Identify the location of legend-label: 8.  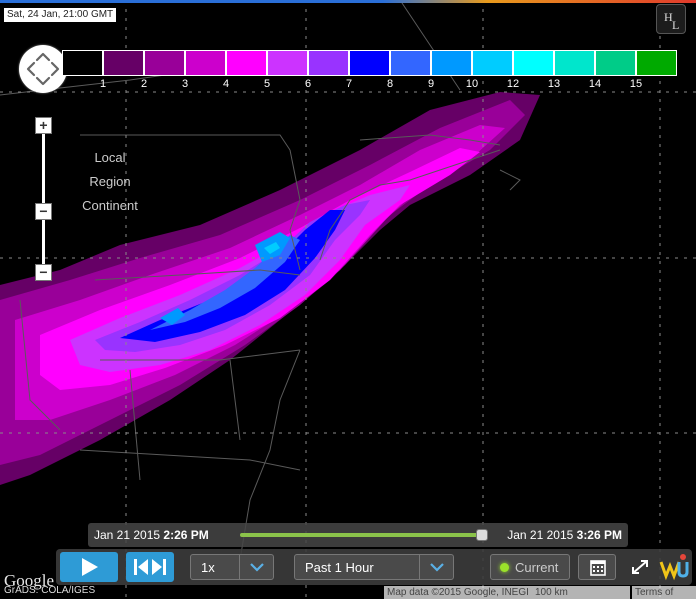
(390, 84).